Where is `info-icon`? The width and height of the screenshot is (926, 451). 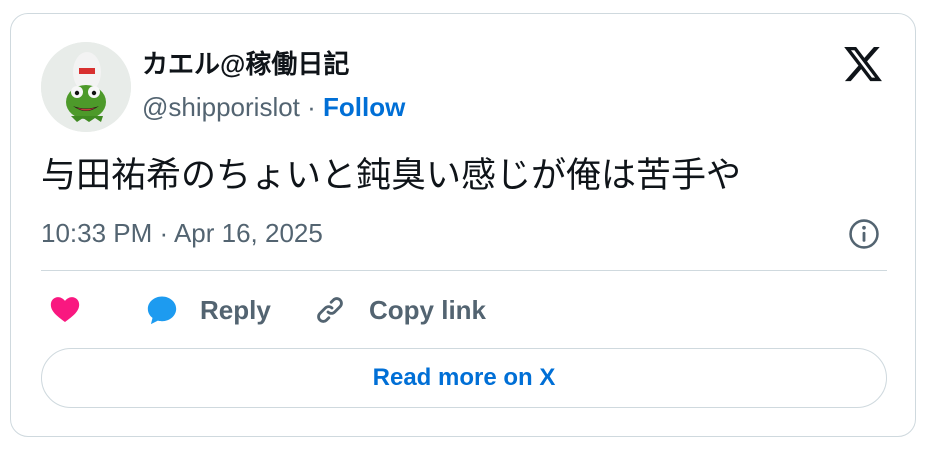
info-icon is located at coordinates (864, 234).